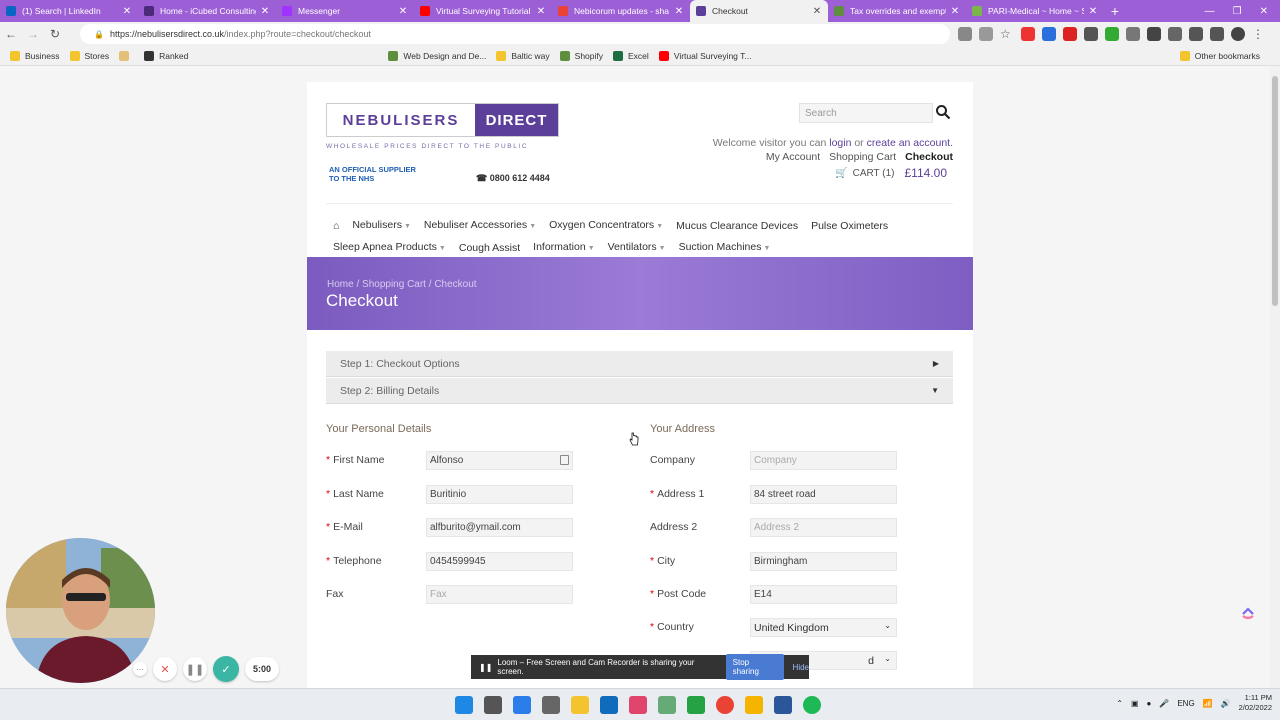  Describe the element at coordinates (226, 669) in the screenshot. I see `finish-recording-icon: ✓` at that location.